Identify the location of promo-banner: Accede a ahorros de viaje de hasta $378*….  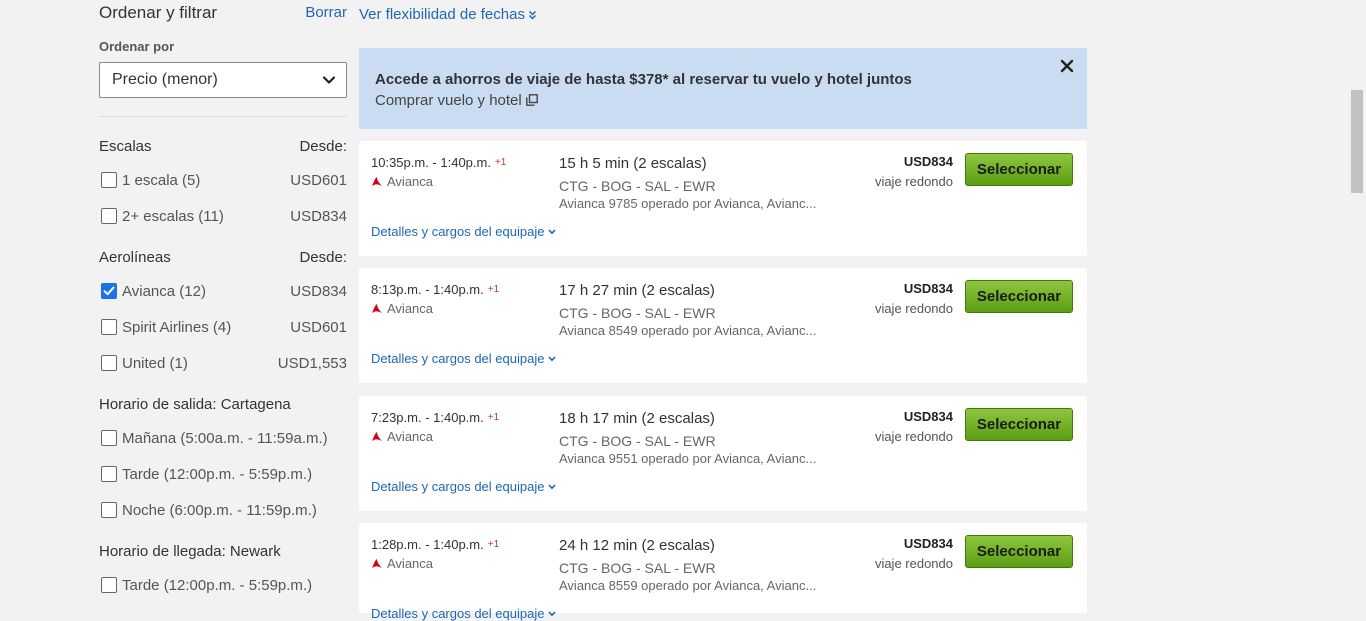
(723, 88).